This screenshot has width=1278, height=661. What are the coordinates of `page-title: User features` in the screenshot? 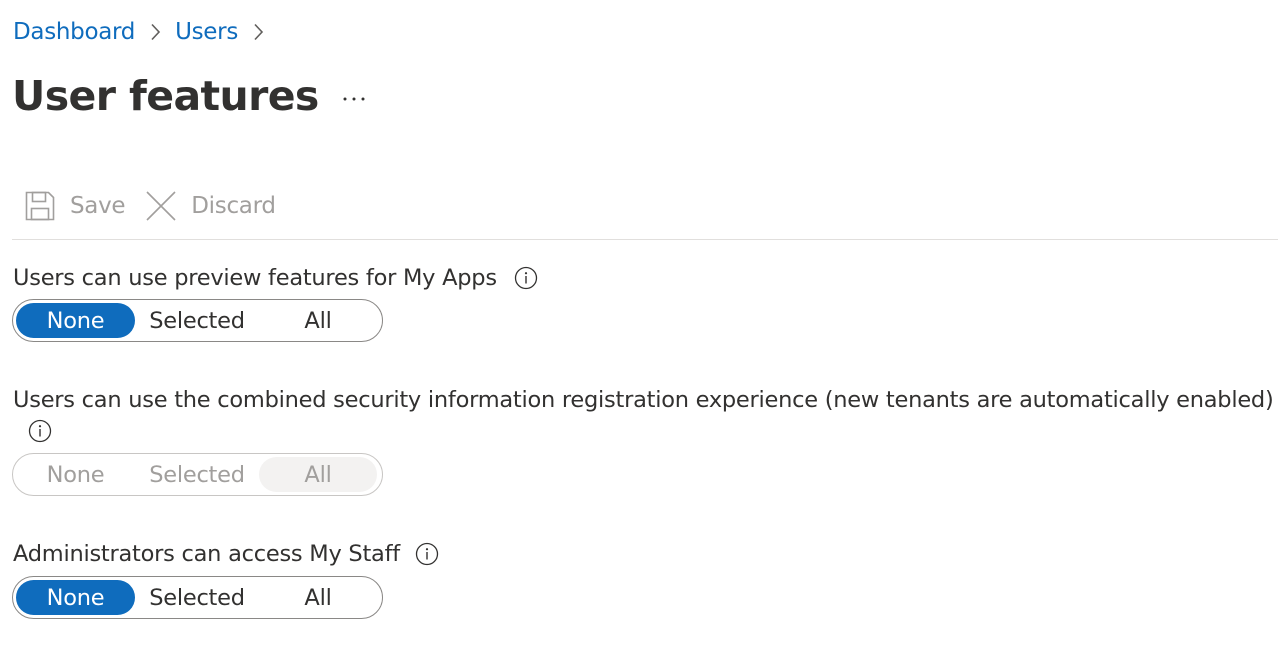 It's located at (165, 96).